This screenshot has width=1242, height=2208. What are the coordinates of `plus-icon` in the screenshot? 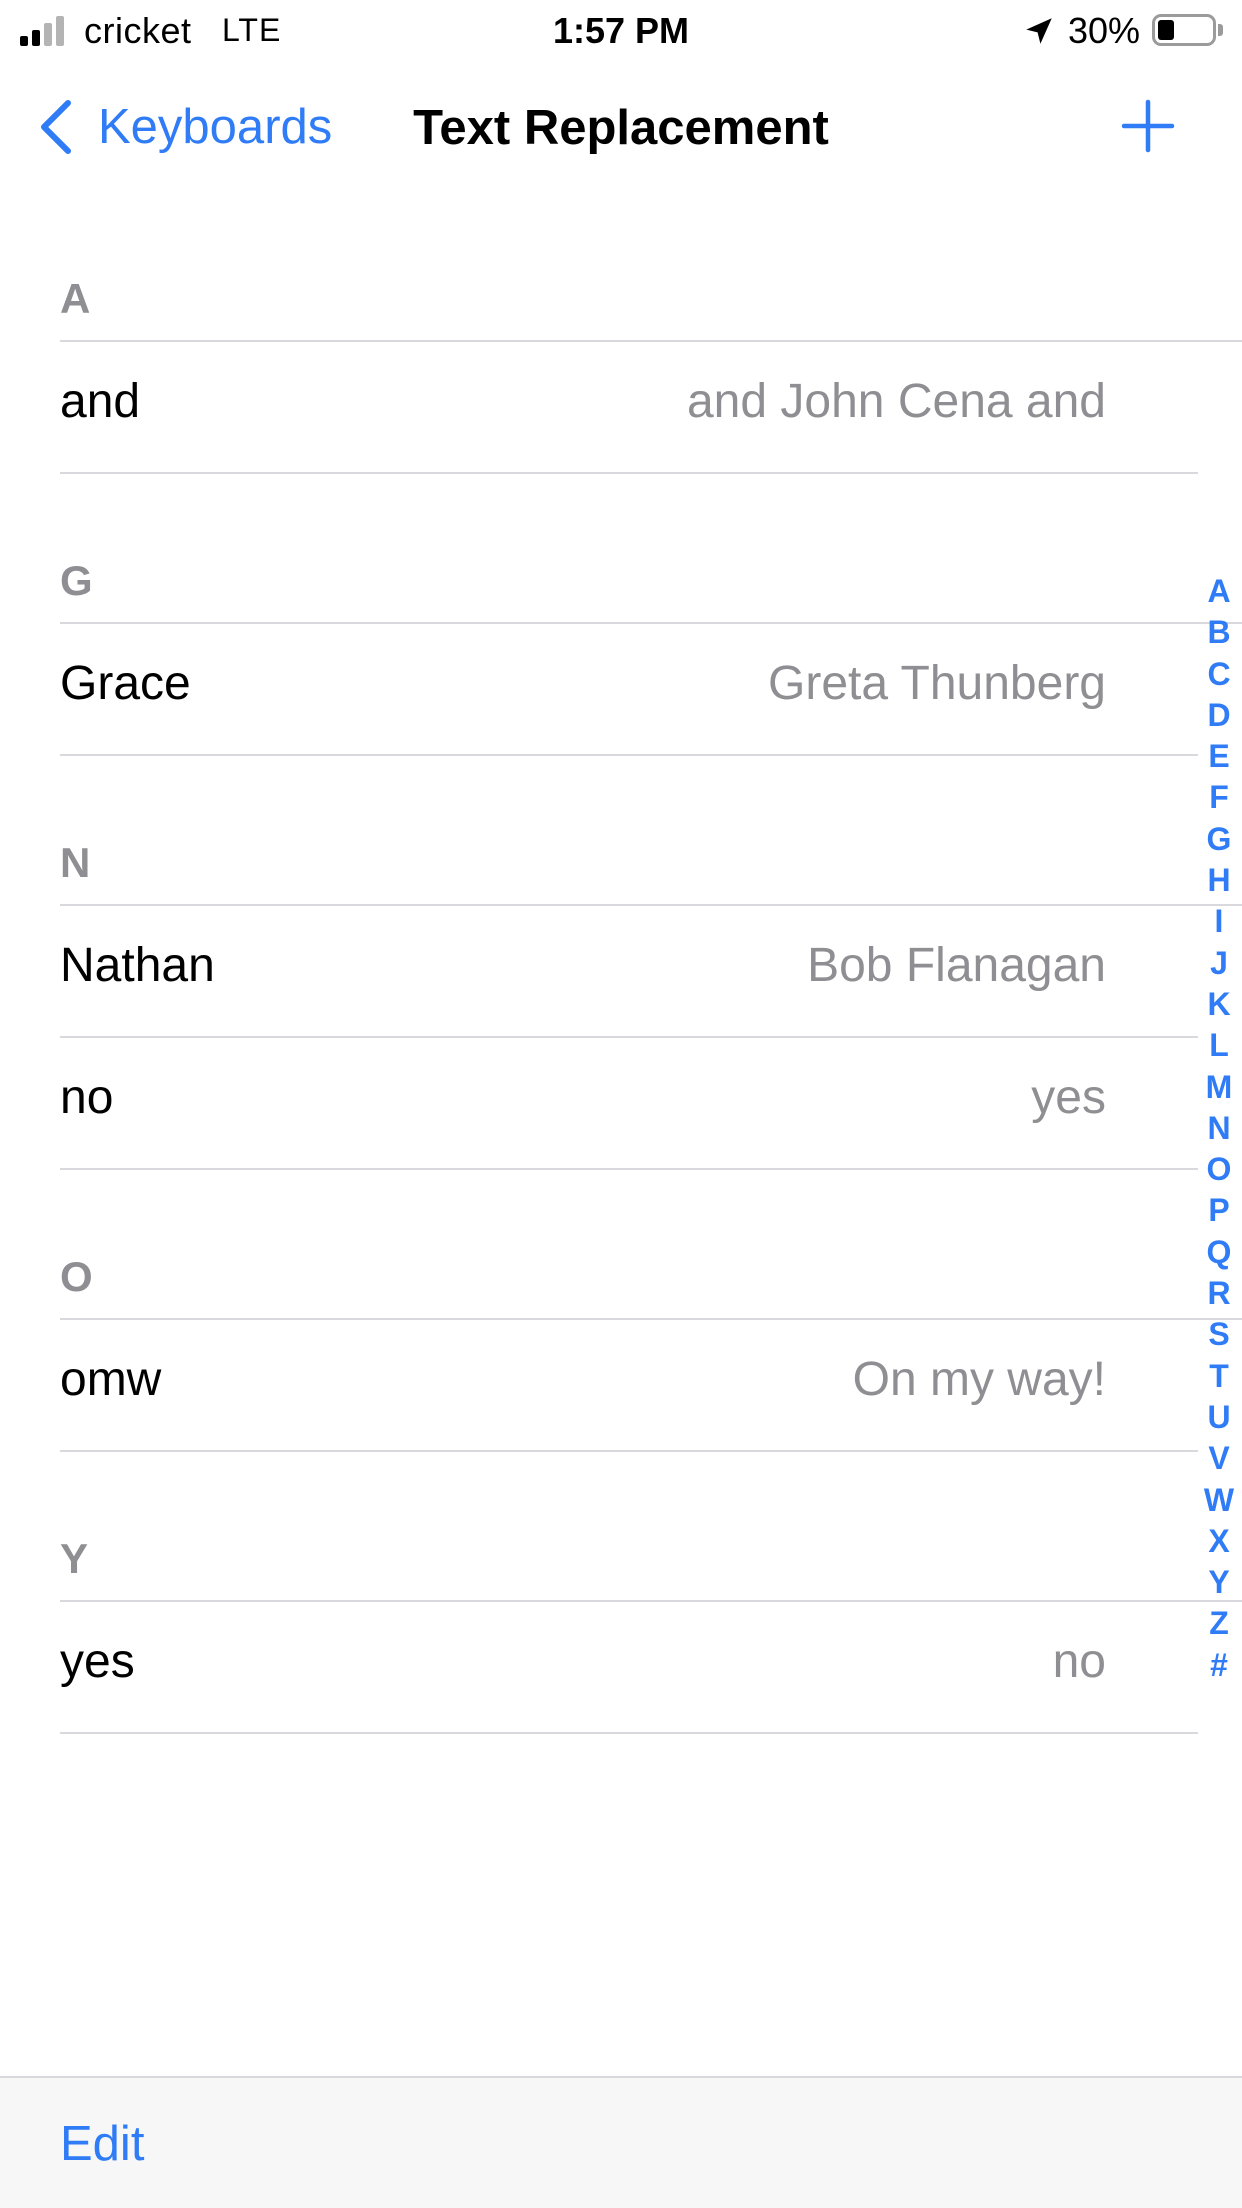 It's located at (1148, 126).